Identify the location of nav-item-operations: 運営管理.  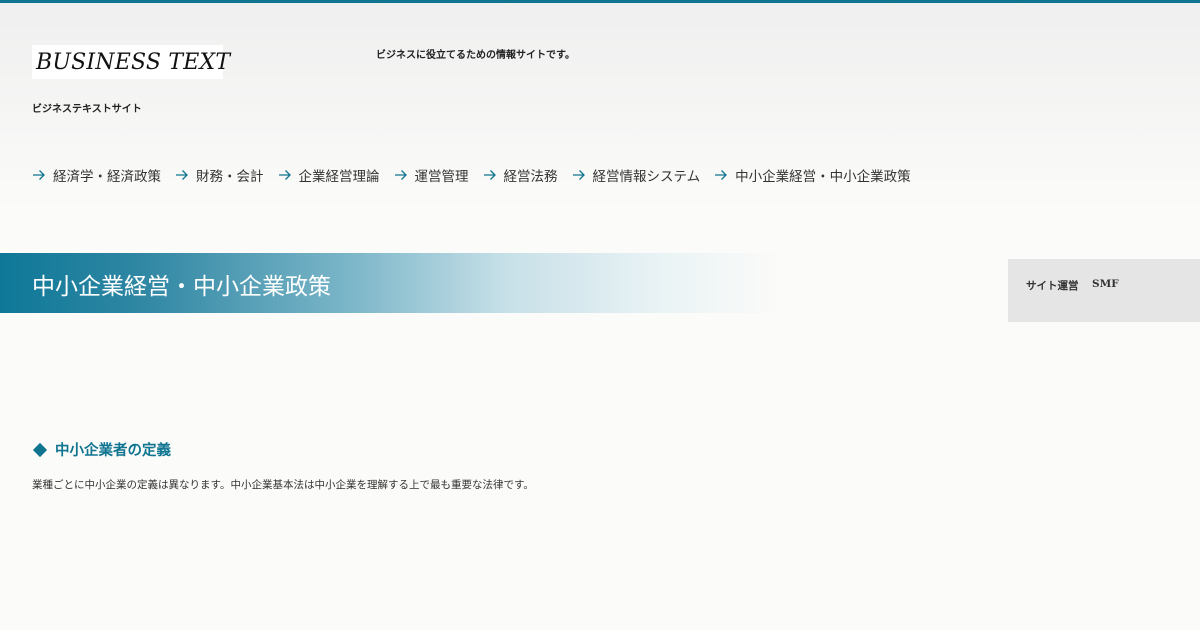
(431, 175).